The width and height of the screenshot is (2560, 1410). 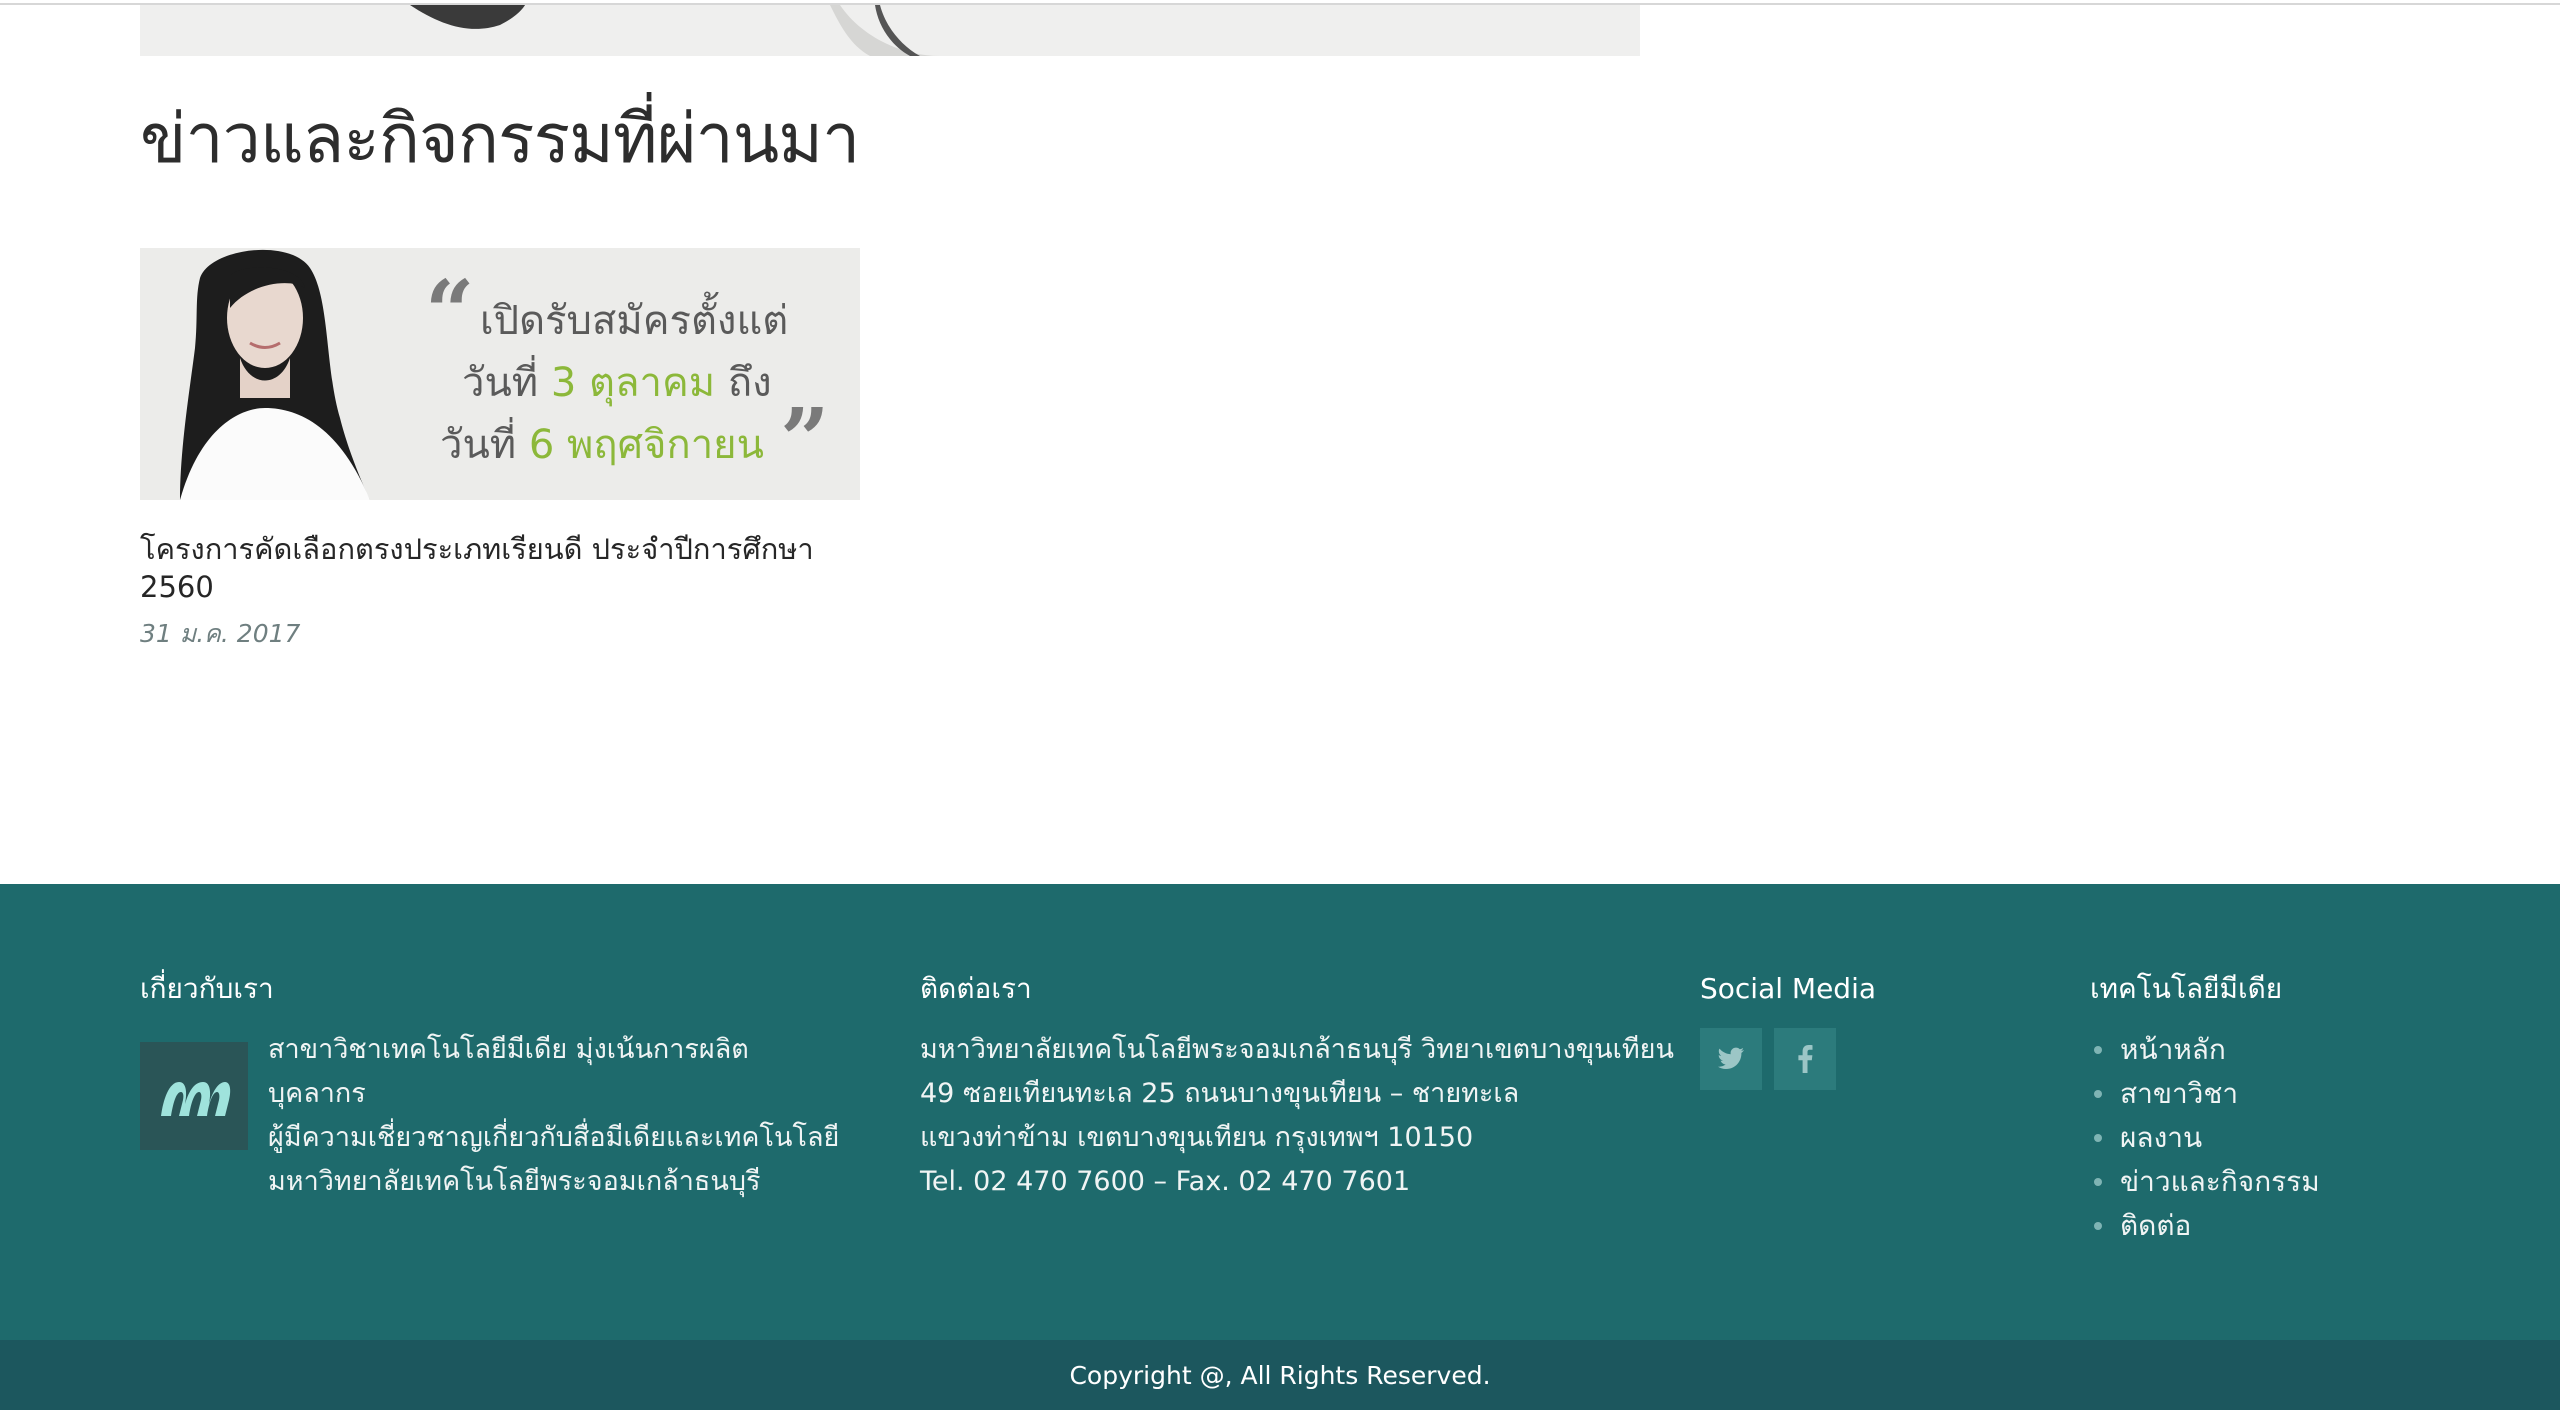 I want to click on footer-about-heading: เกี่ยวกับเรา, so click(x=207, y=988).